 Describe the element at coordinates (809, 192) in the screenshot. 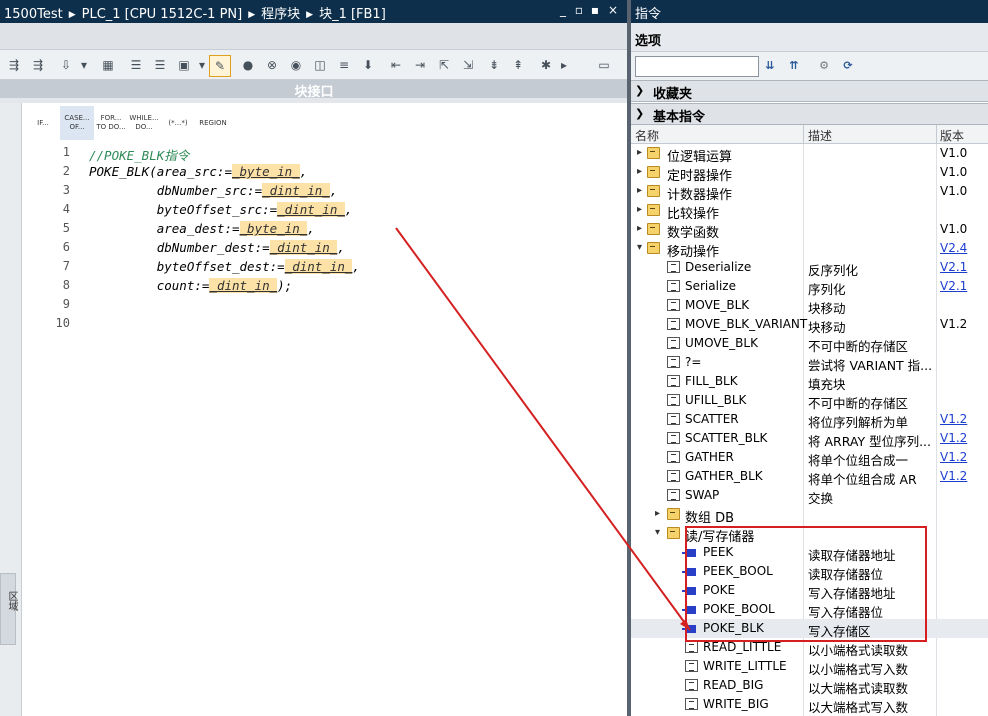

I see `tree-row: ▸ 计数器操作 V1.0` at that location.